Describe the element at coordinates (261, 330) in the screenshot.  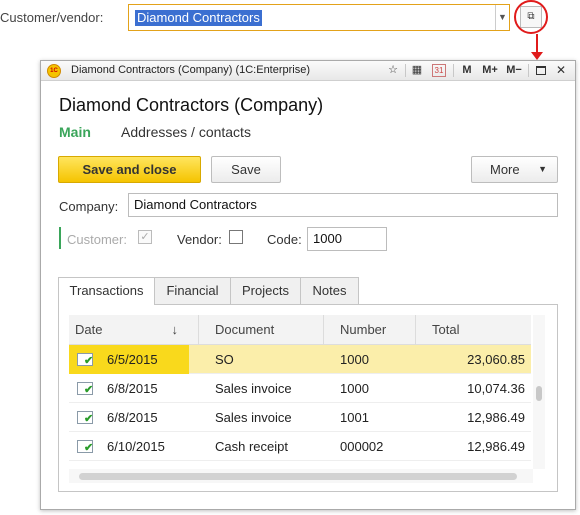
I see `column-header-document: Document` at that location.